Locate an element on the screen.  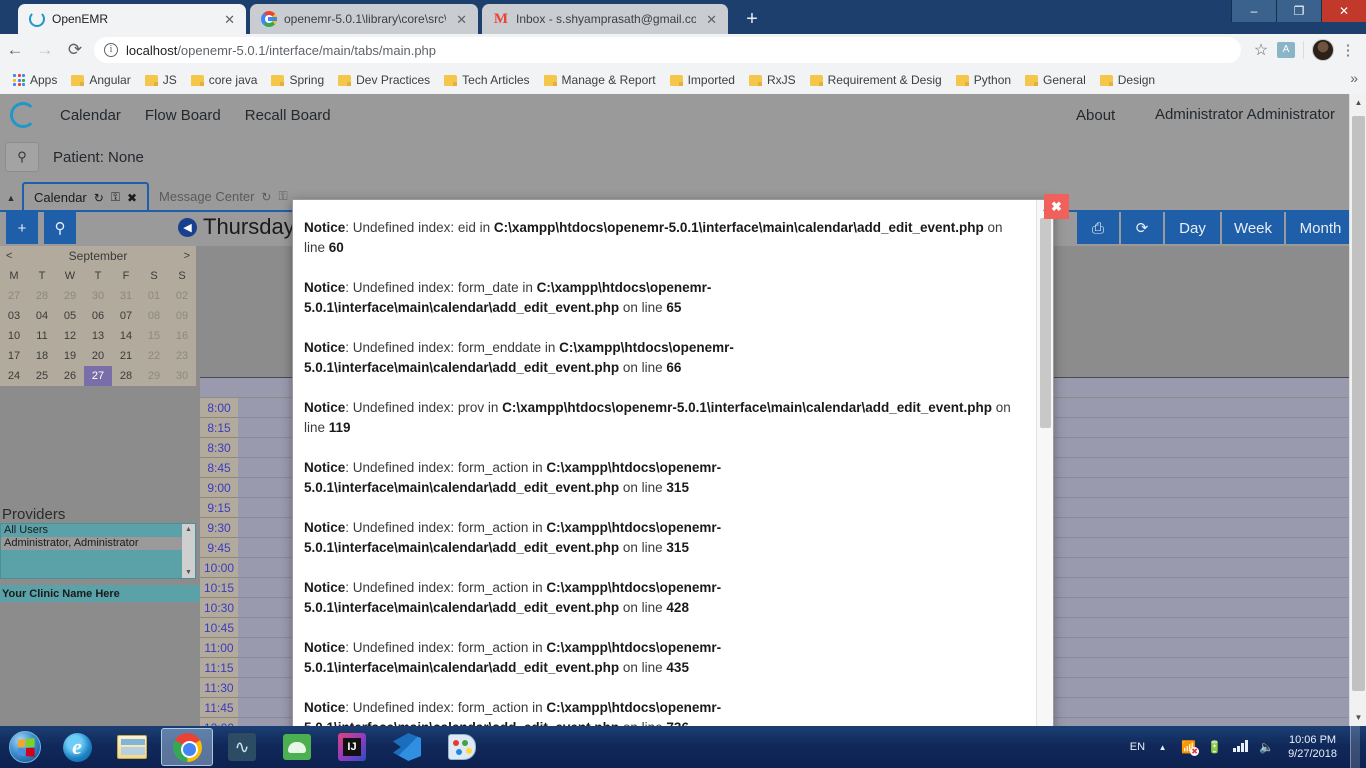
new-tab-button: + is located at coordinates (752, 20).